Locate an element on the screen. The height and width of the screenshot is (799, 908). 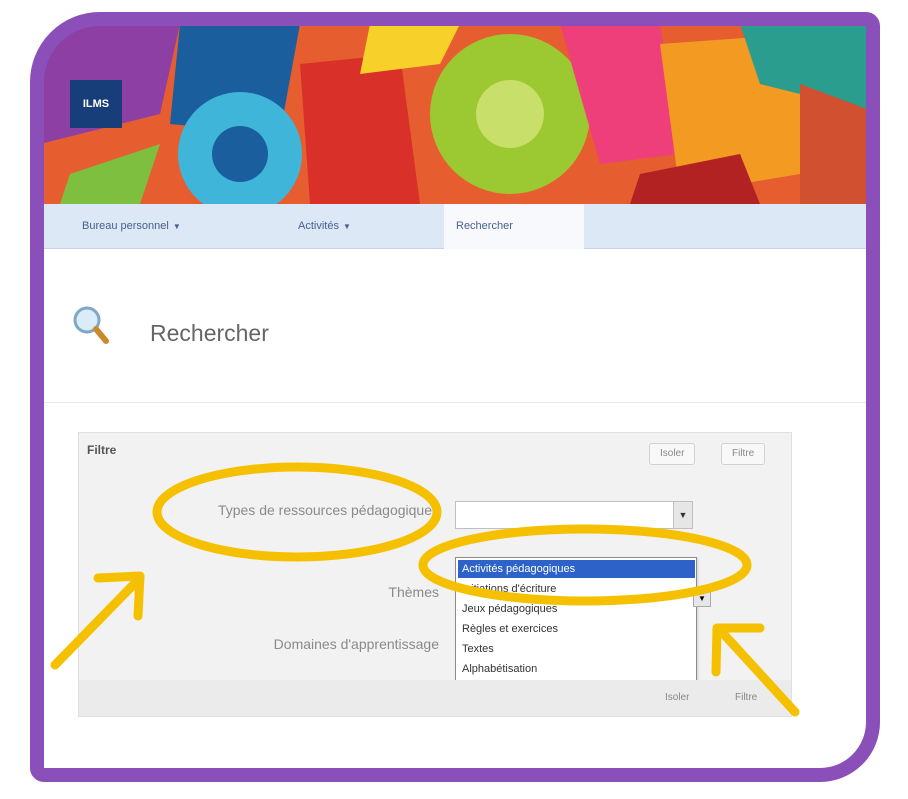
nav-item-label: Activités is located at coordinates (318, 226).